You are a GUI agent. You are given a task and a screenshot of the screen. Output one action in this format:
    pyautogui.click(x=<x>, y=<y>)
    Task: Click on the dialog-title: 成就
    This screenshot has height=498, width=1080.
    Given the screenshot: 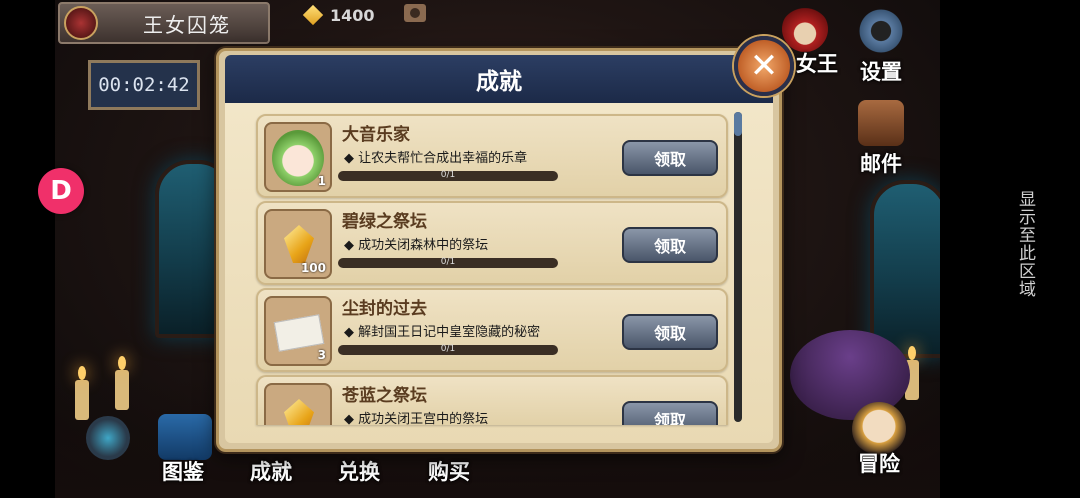 What is the action you would take?
    pyautogui.click(x=499, y=82)
    